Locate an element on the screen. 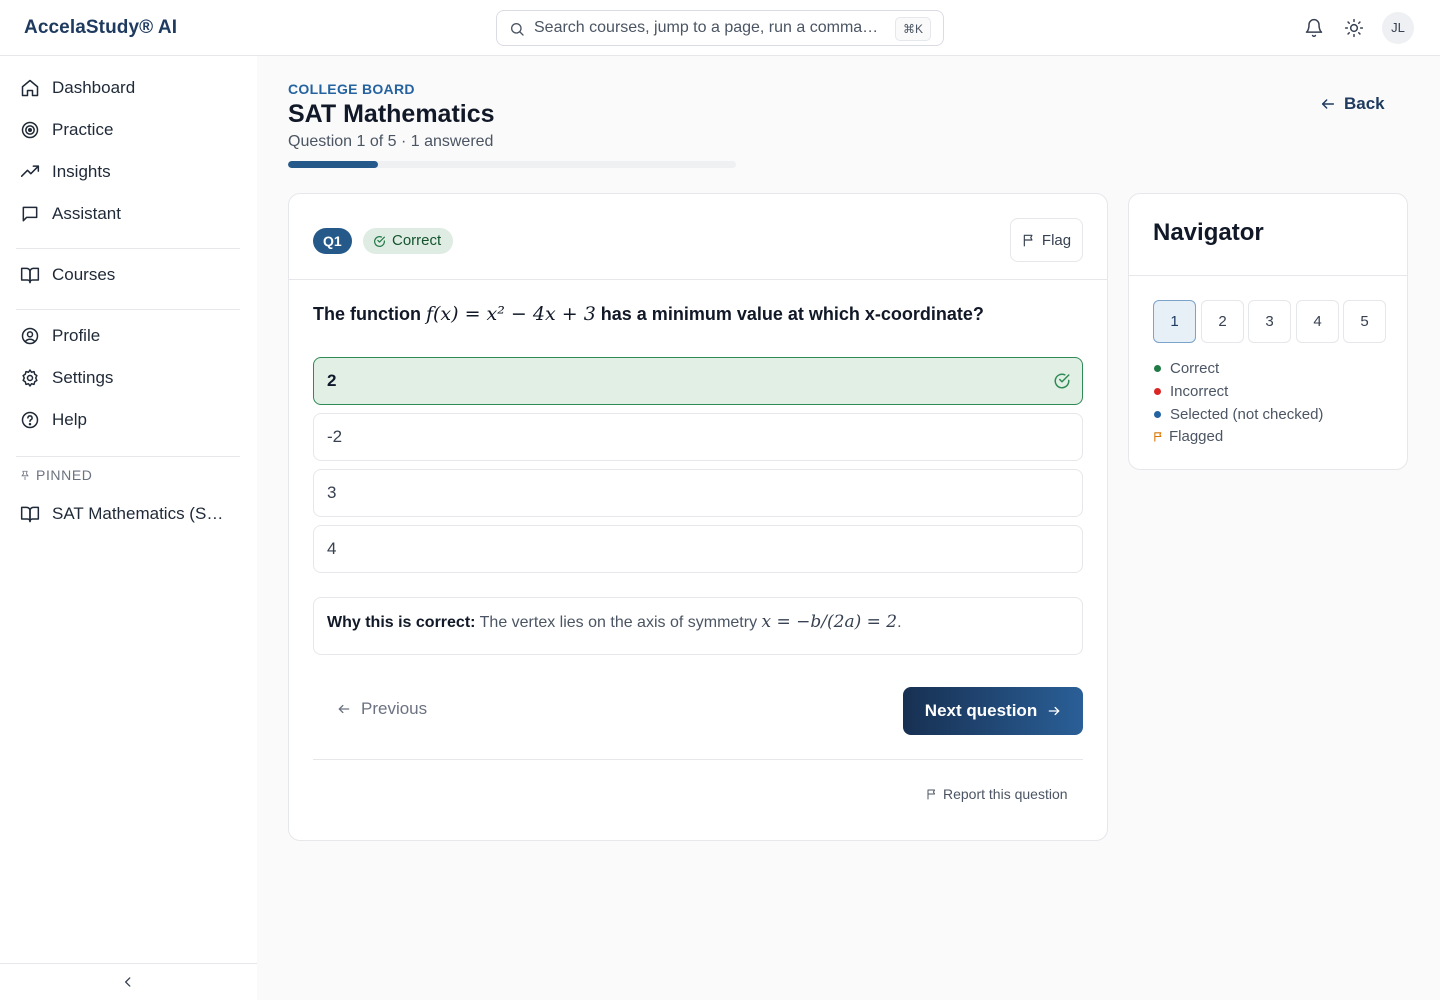 Image resolution: width=1440 pixels, height=1000 pixels. sidebar-item-insights: Insights is located at coordinates (130, 172).